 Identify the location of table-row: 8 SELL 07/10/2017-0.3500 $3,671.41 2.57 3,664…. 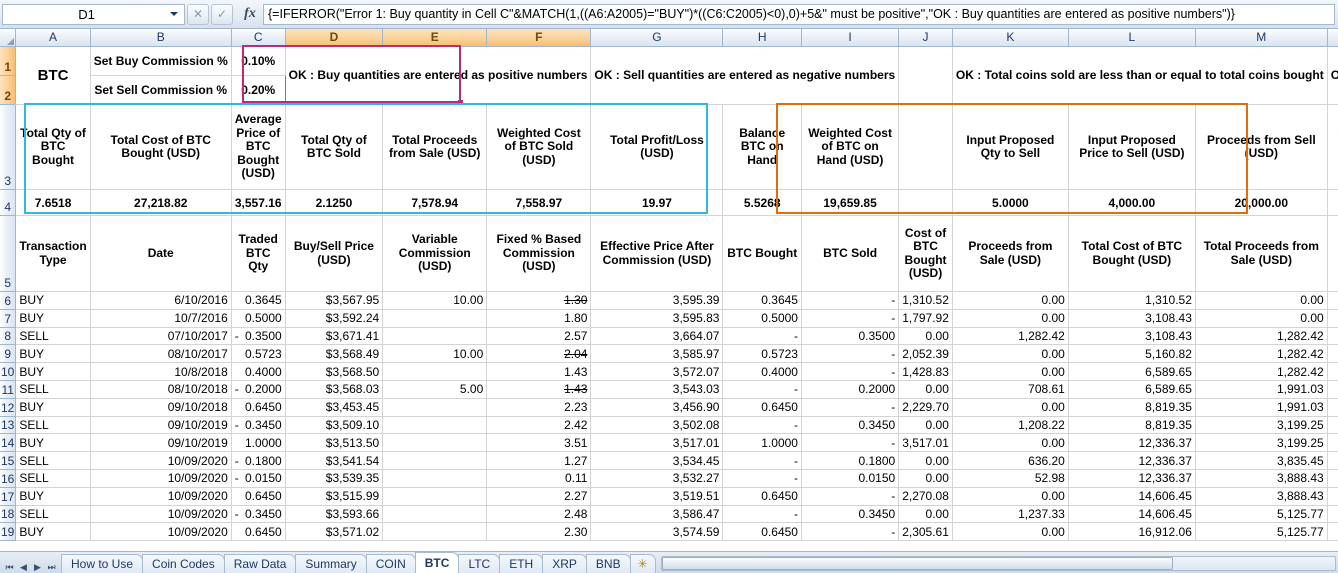
(669, 336).